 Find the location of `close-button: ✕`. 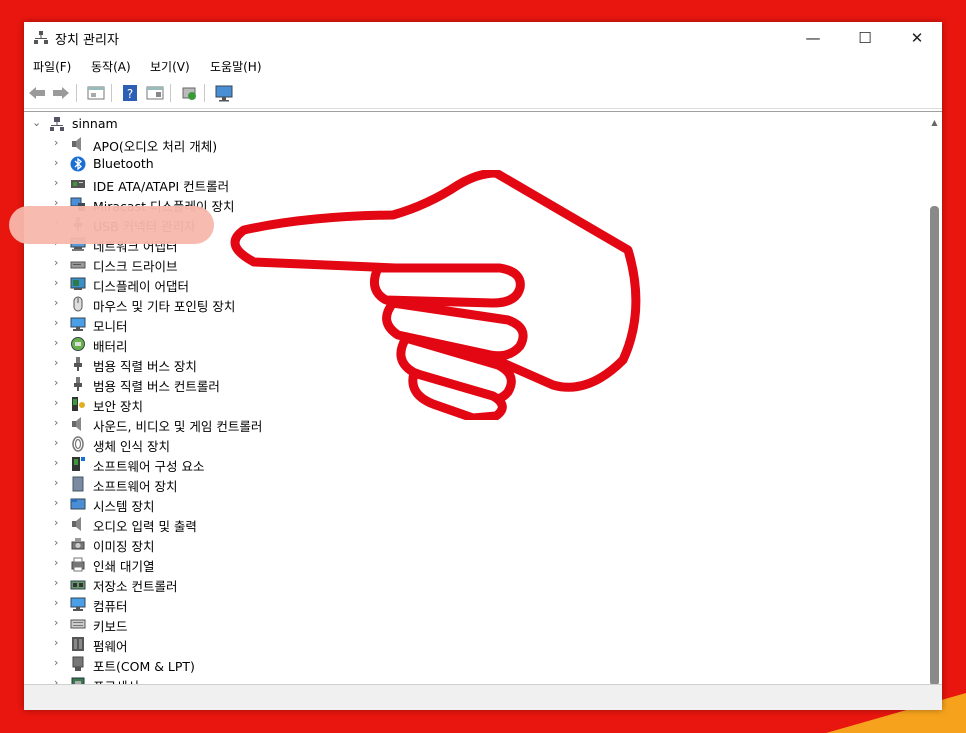

close-button: ✕ is located at coordinates (917, 38).